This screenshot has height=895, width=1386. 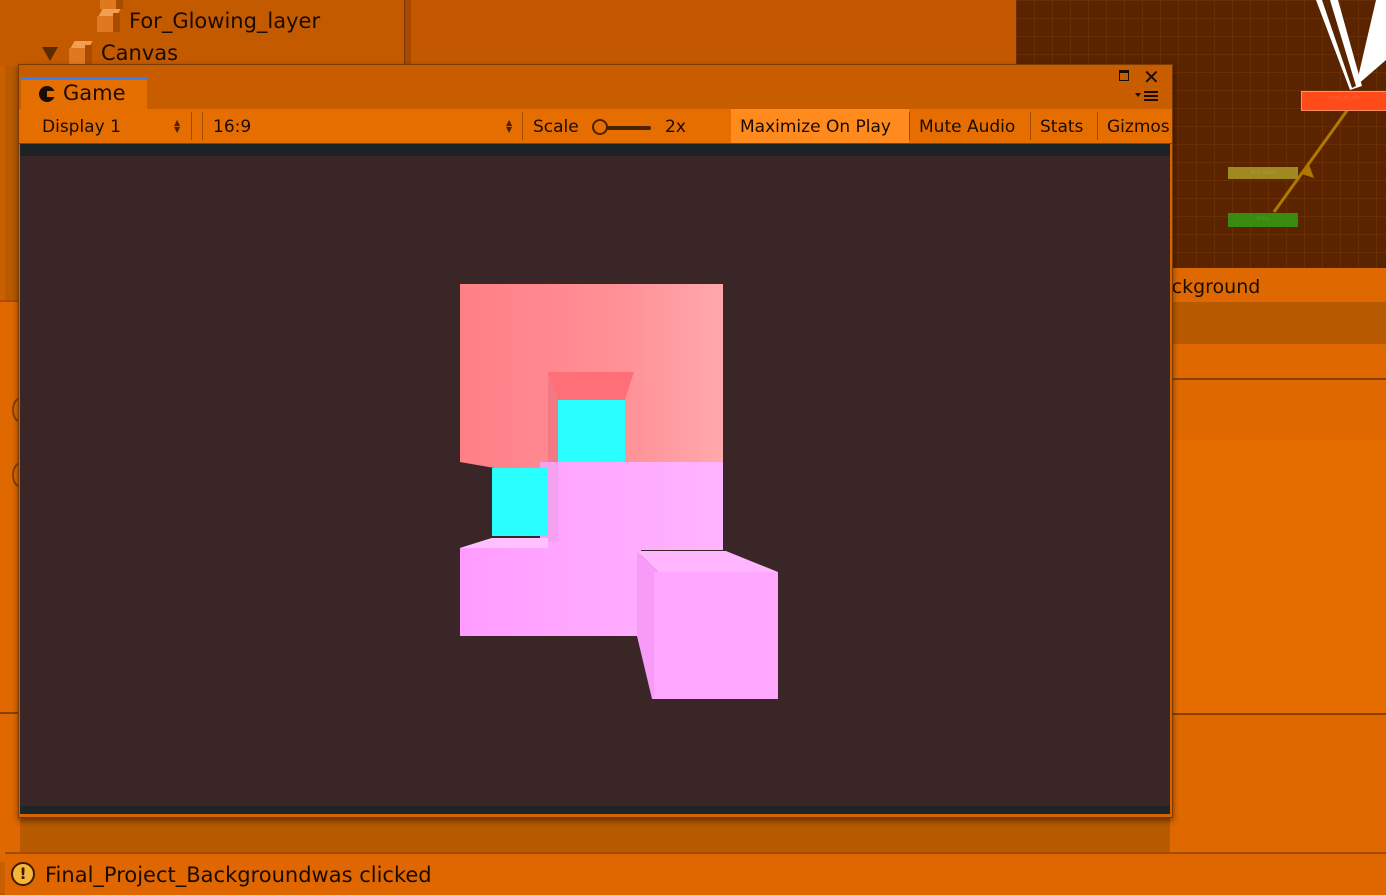 I want to click on tab-menu-icon, so click(x=1147, y=98).